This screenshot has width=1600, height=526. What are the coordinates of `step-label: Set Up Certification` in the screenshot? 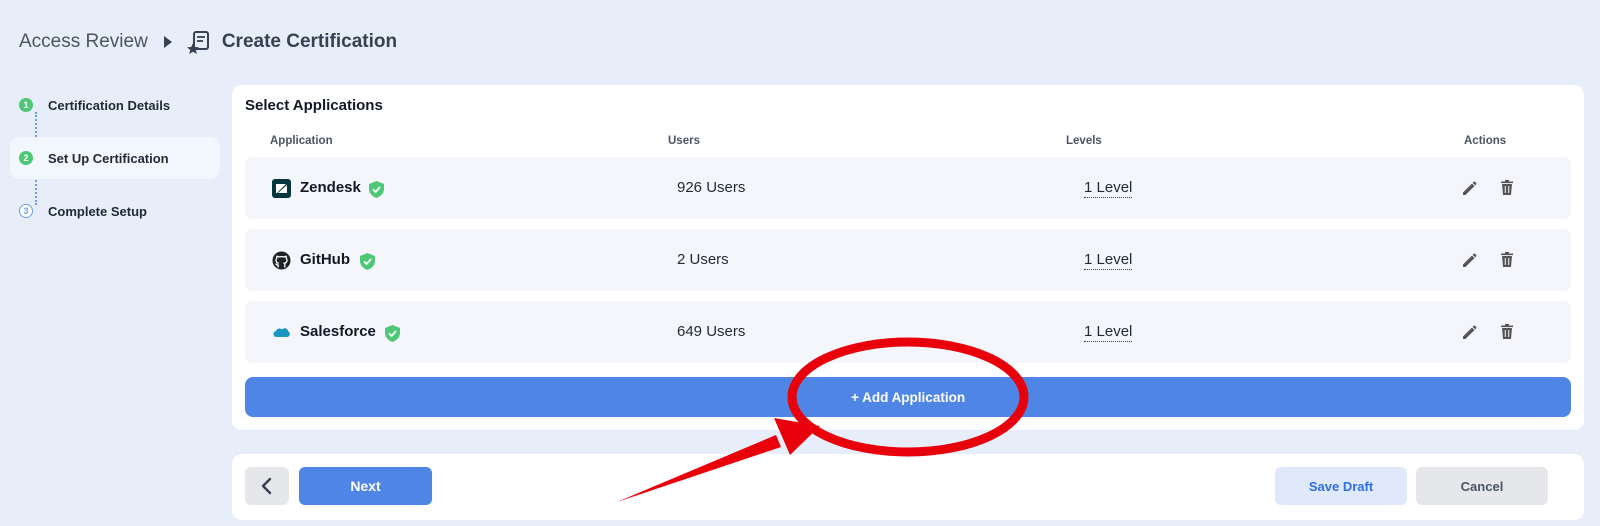 It's located at (108, 158).